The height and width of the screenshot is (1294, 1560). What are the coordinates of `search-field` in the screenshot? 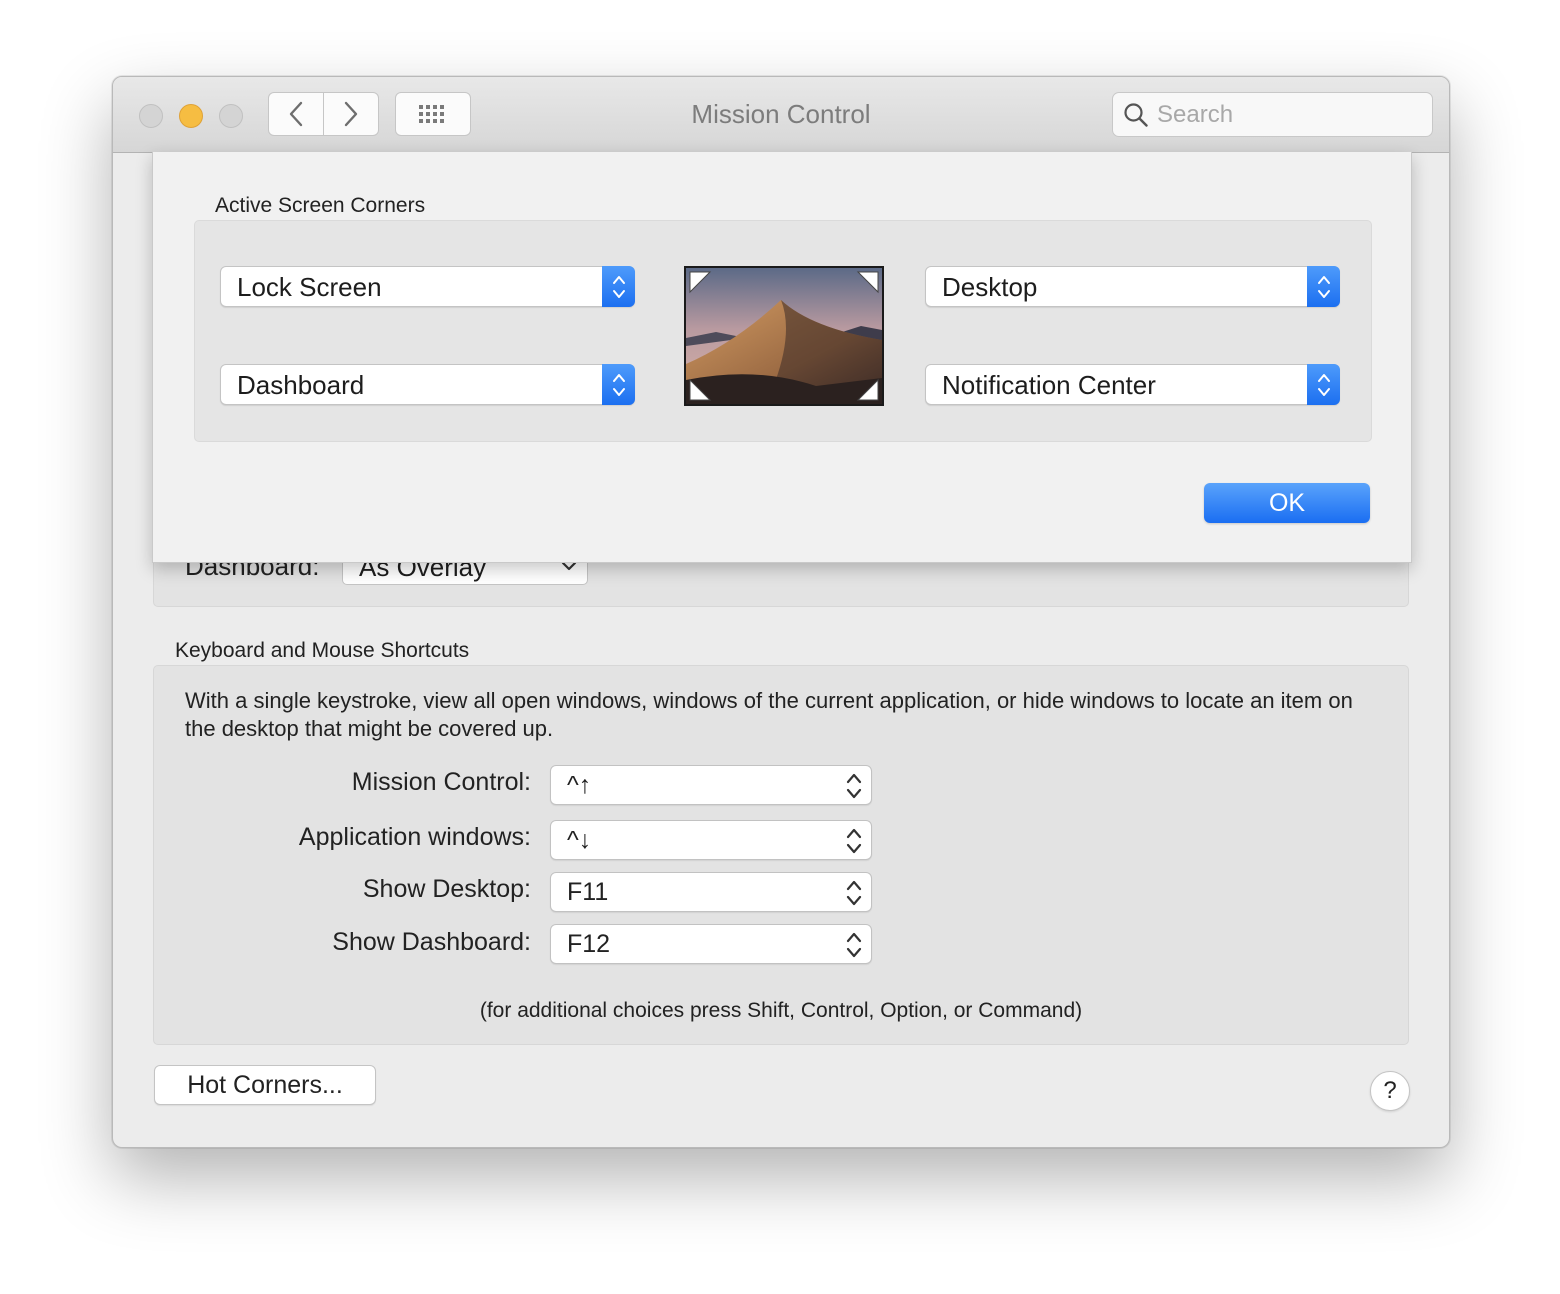 It's located at (1272, 114).